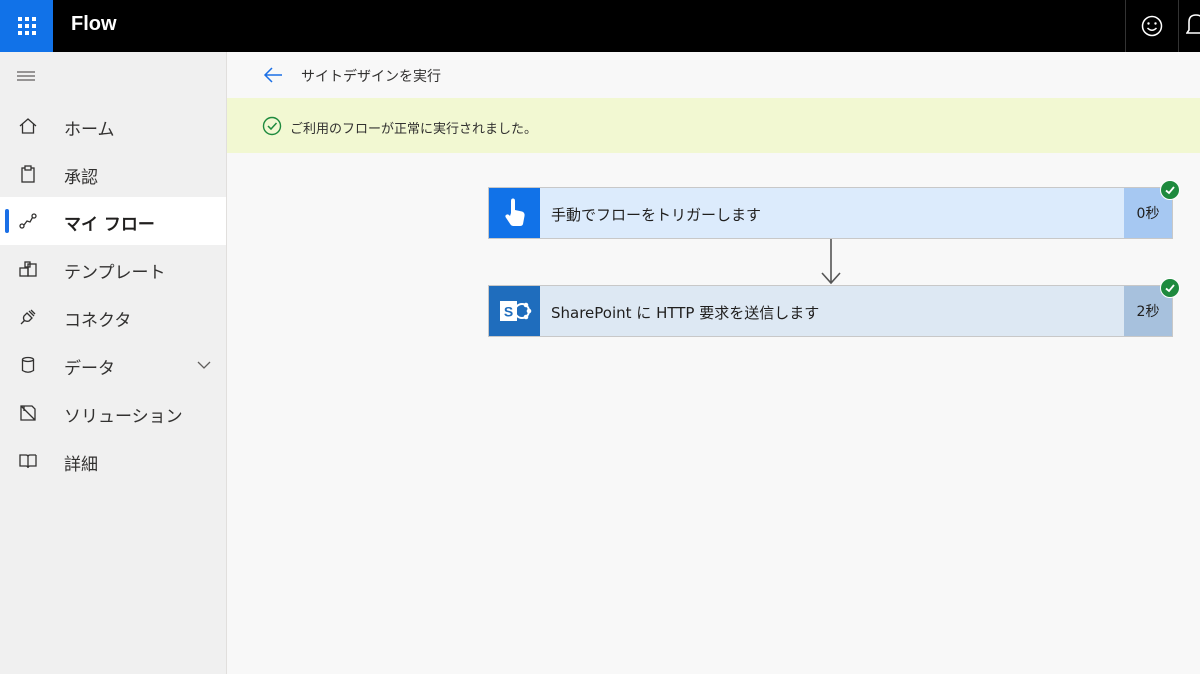 The image size is (1200, 674). I want to click on smiley-icon, so click(1152, 26).